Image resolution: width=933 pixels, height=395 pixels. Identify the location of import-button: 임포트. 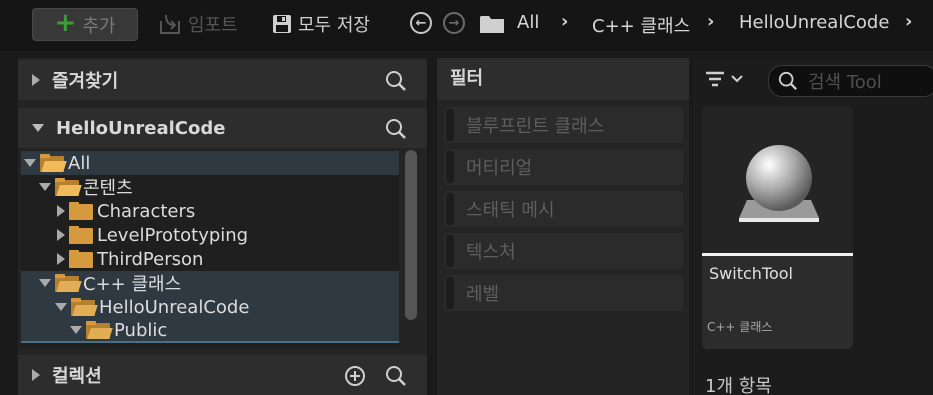
(198, 24).